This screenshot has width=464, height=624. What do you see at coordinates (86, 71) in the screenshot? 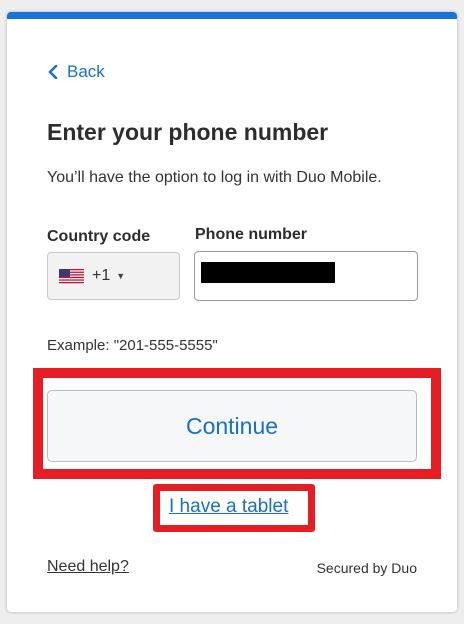
I see `back-label: Back` at bounding box center [86, 71].